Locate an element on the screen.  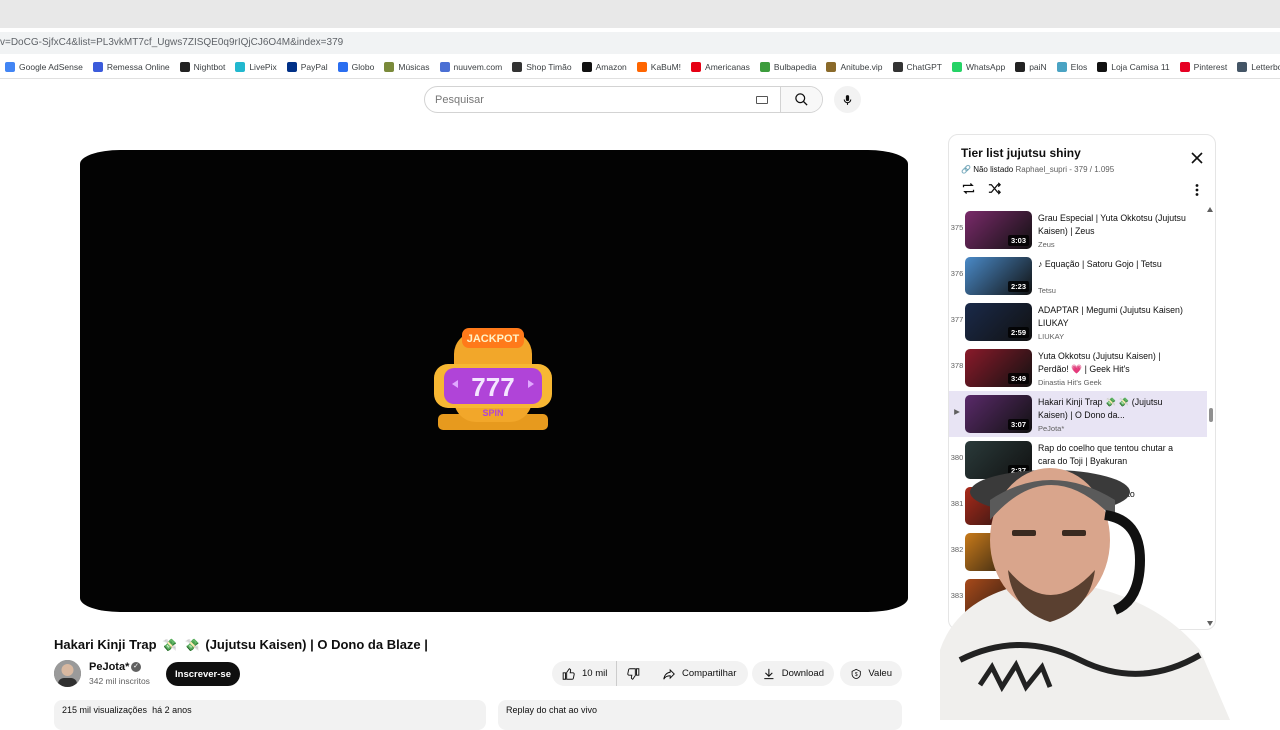
nuuvem-icon is located at coordinates (444, 67).